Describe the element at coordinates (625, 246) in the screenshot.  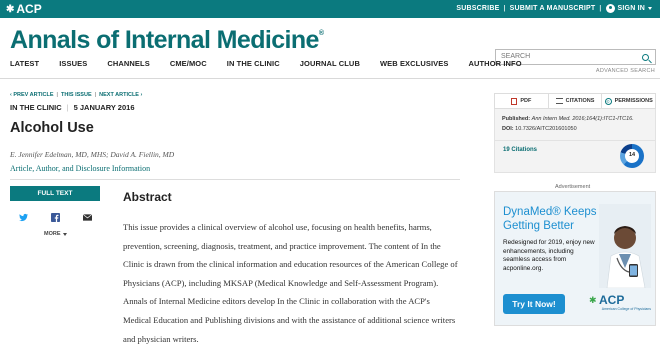
I see `doctor-image` at that location.